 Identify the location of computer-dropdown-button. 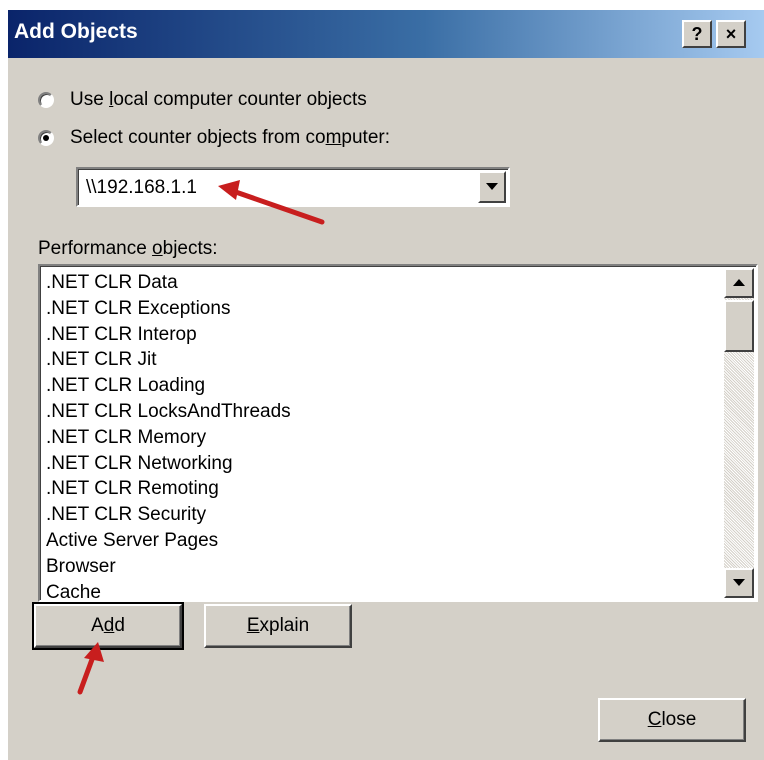
(492, 187).